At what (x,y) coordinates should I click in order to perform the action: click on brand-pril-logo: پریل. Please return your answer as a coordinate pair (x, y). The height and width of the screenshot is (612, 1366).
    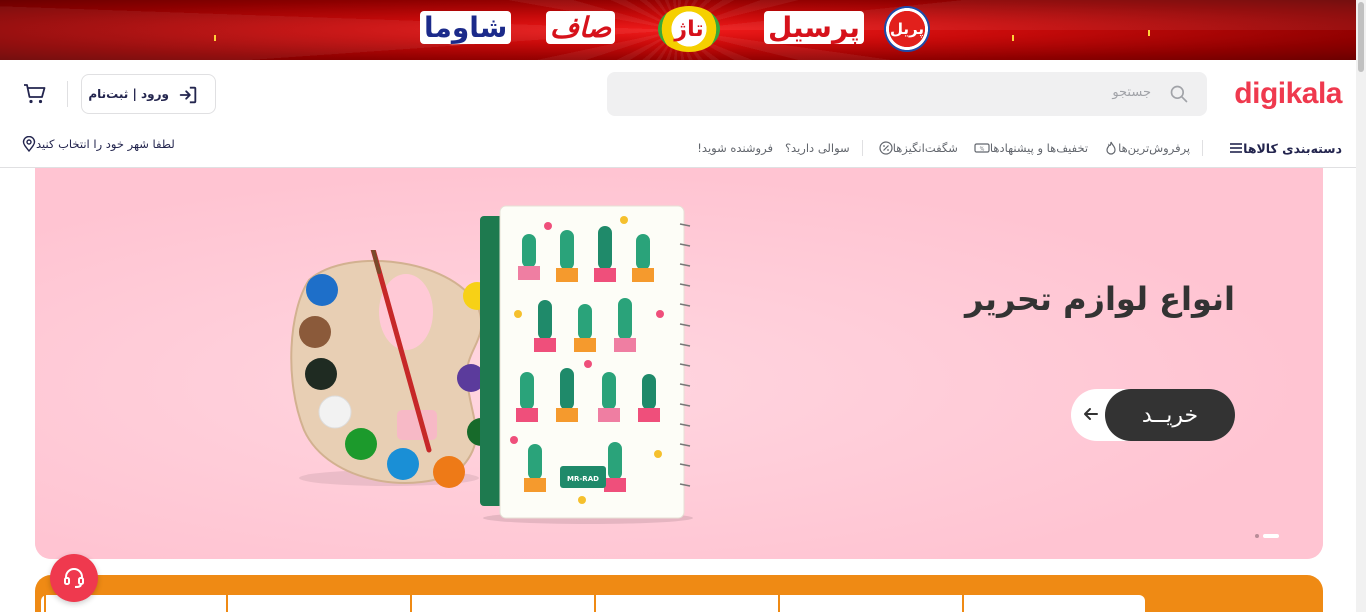
    Looking at the image, I should click on (907, 29).